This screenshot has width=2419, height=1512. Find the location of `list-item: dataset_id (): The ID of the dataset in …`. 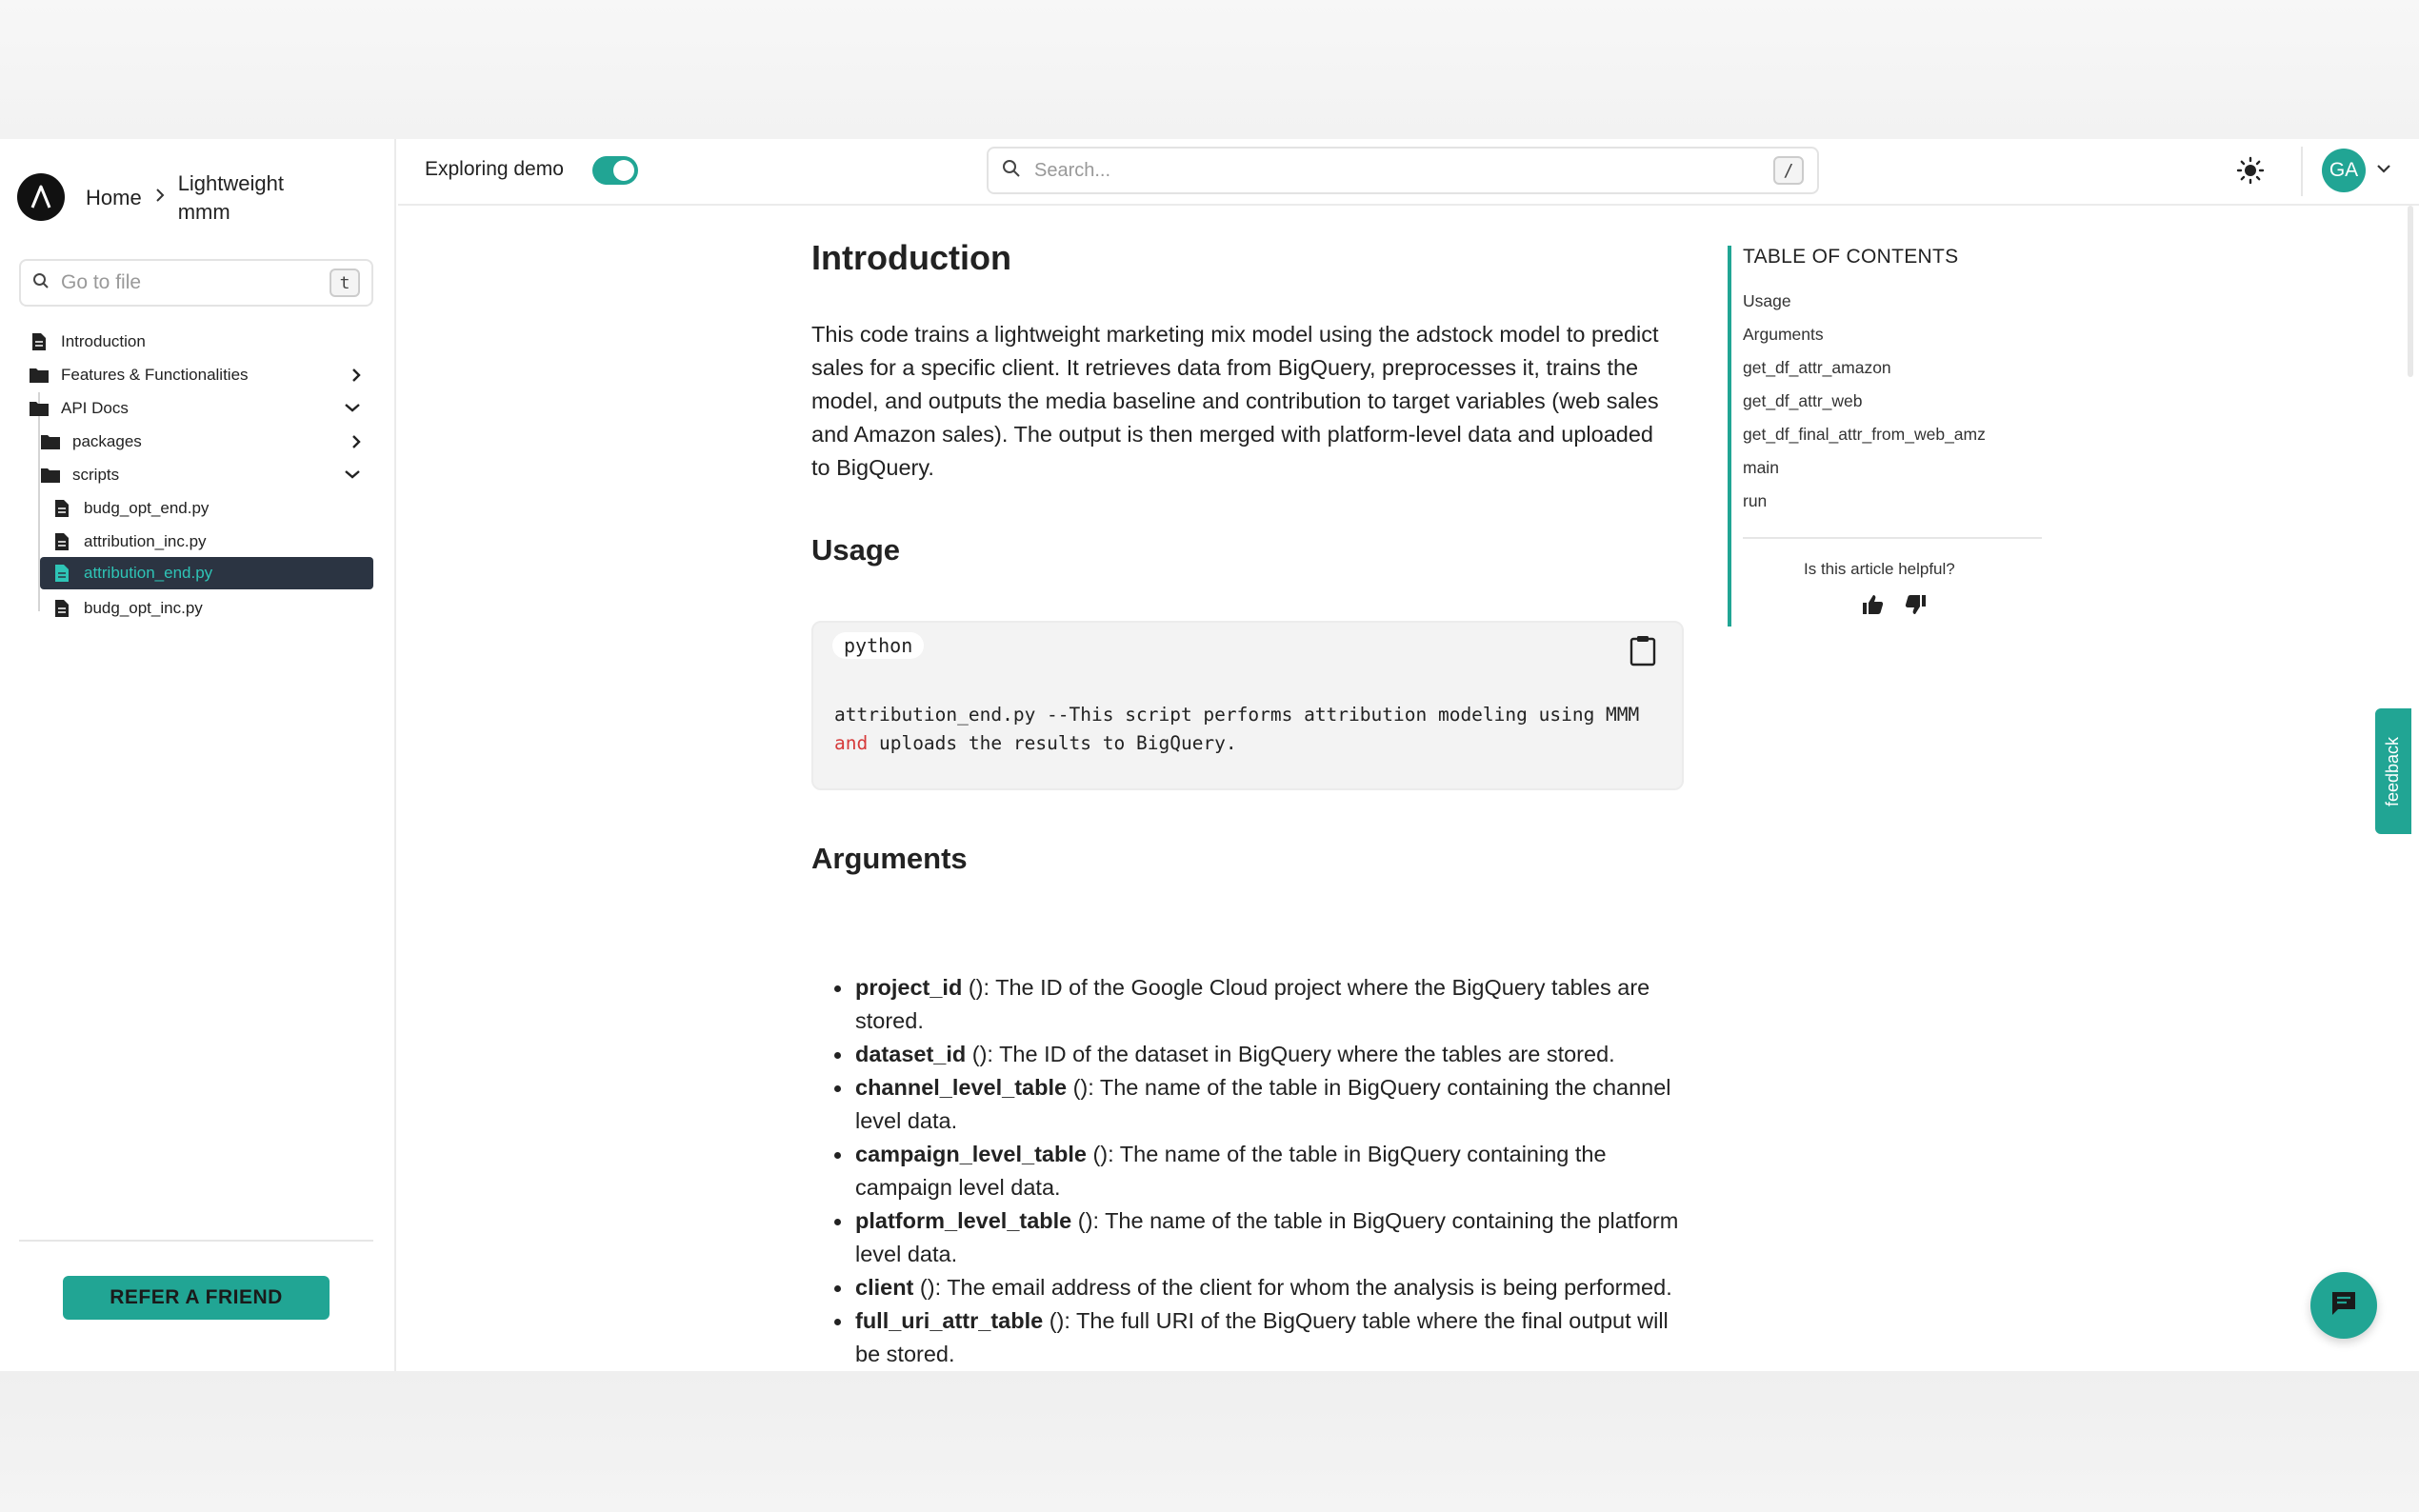

list-item: dataset_id (): The ID of the dataset in … is located at coordinates (1249, 1054).